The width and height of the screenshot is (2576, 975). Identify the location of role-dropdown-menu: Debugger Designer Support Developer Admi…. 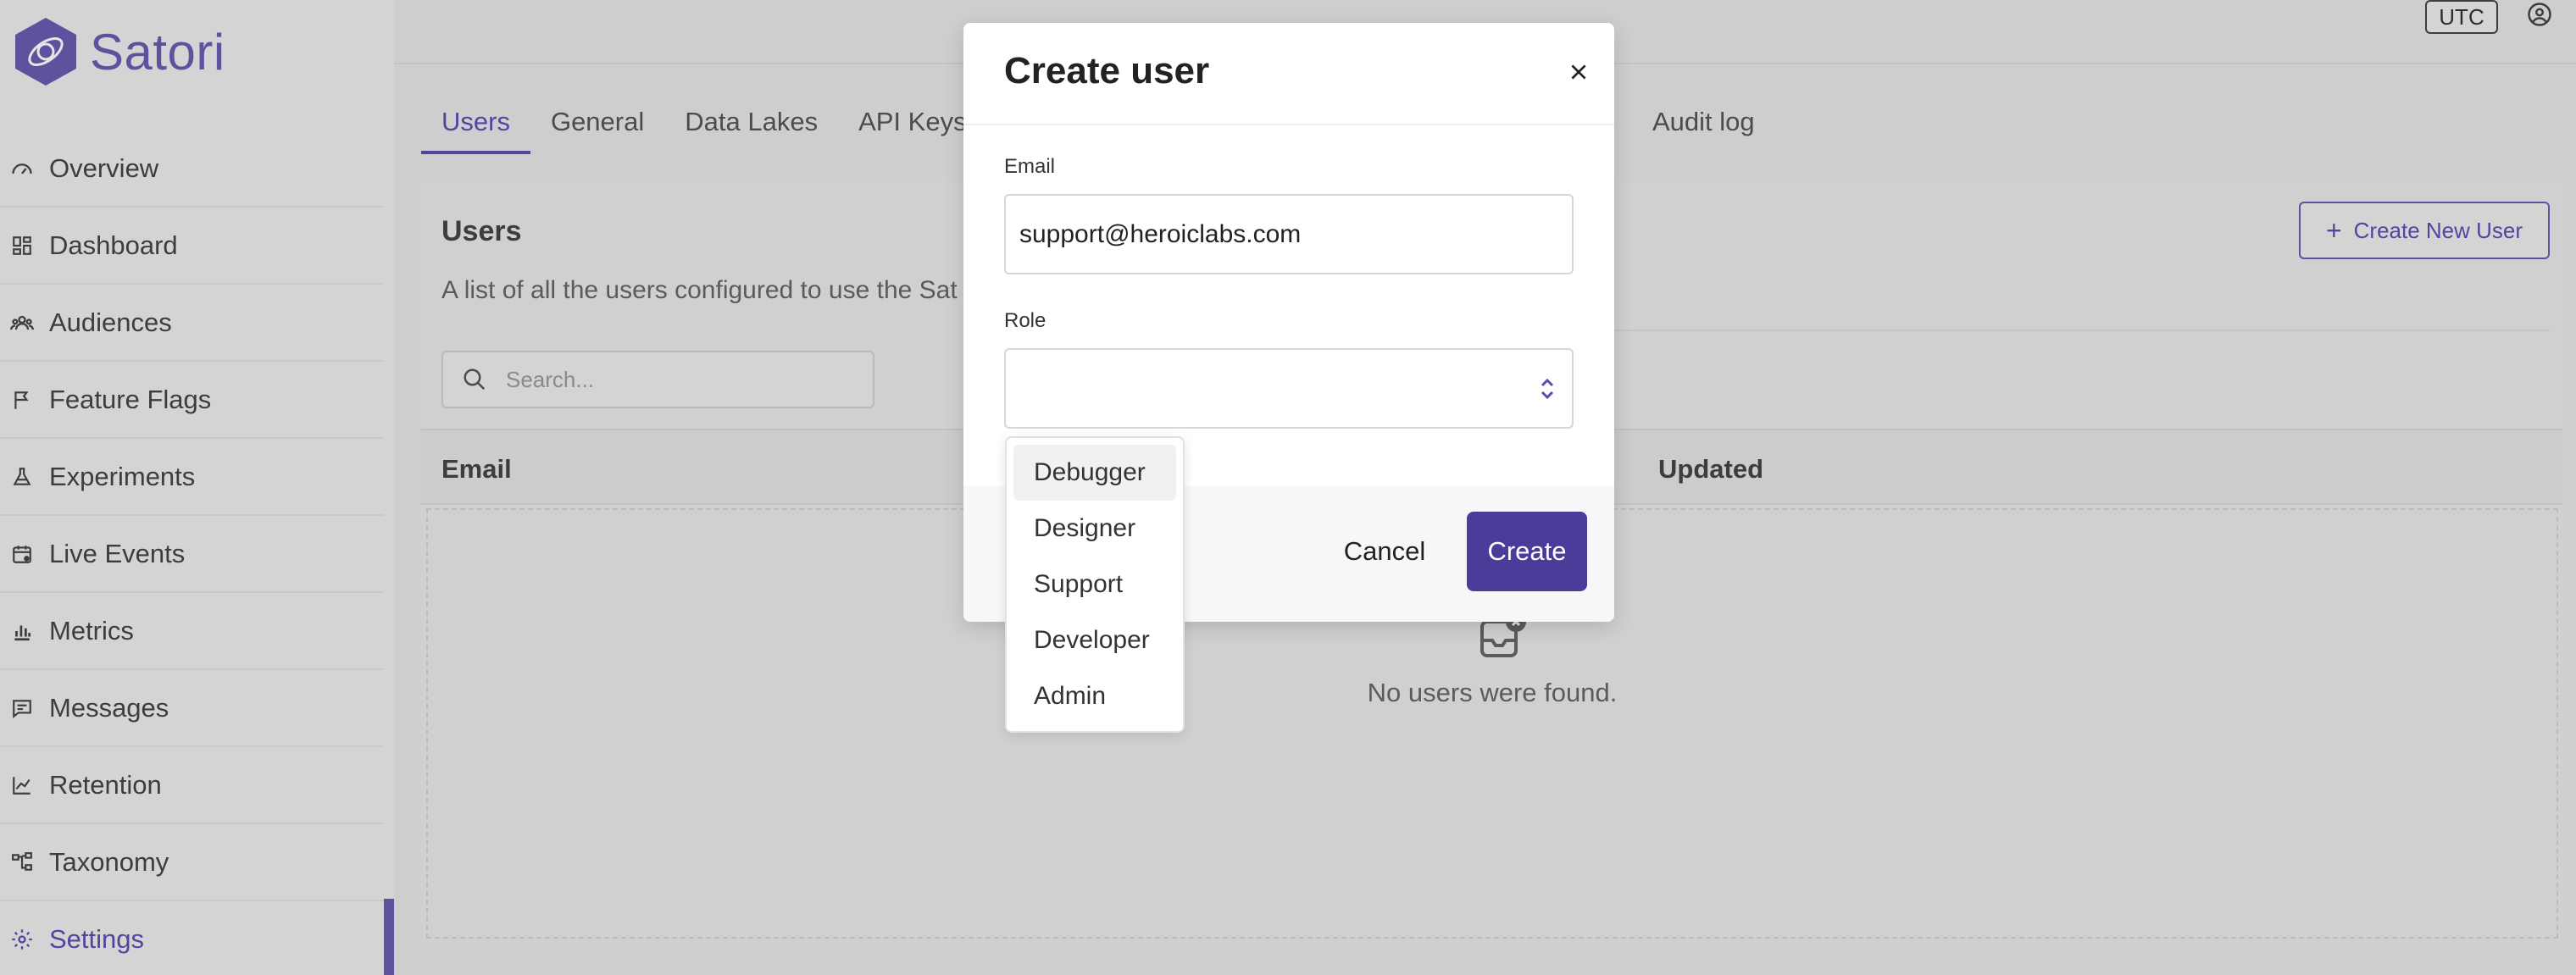
(1095, 584).